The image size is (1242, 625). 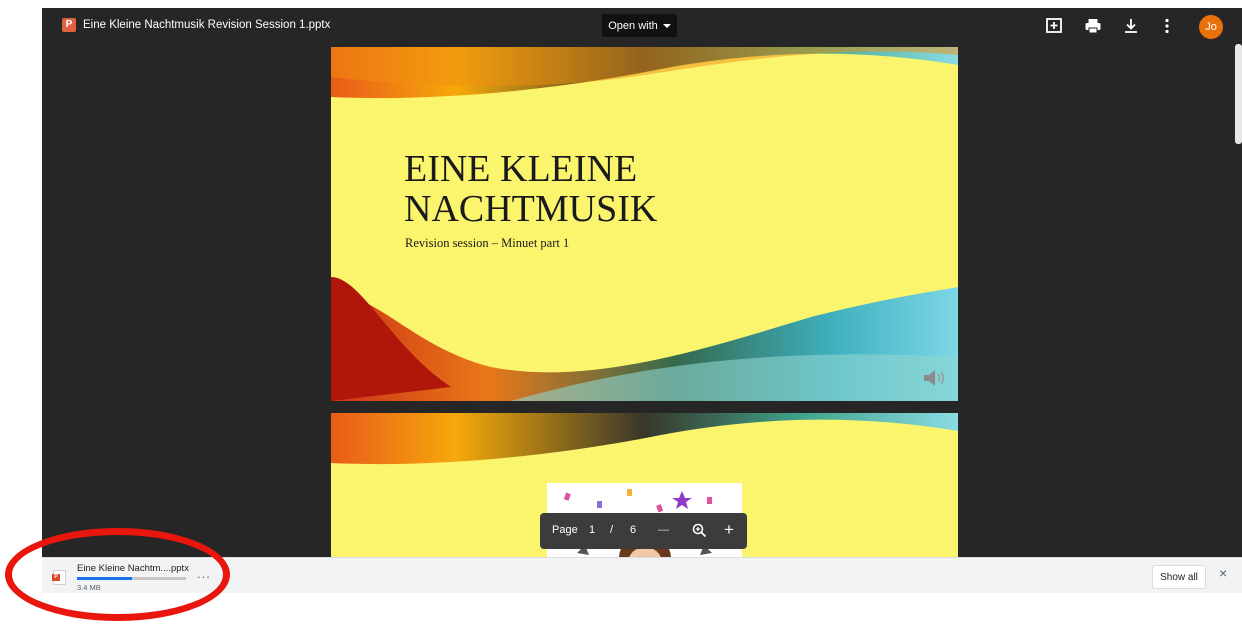 I want to click on total-pages: 6, so click(x=633, y=530).